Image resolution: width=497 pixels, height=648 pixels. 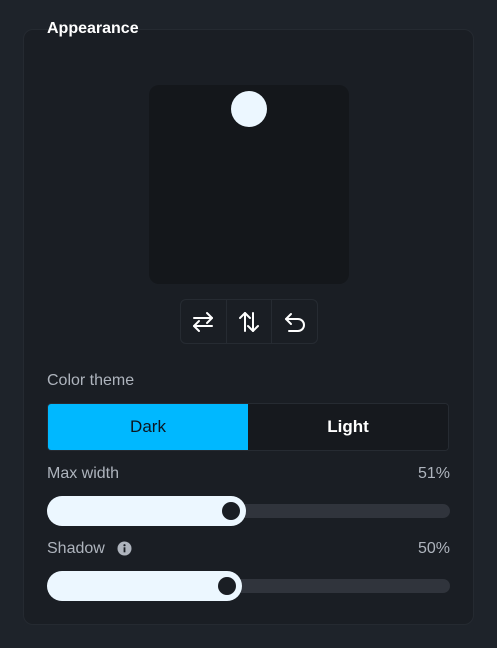 What do you see at coordinates (433, 548) in the screenshot?
I see `shadow-value: 50%` at bounding box center [433, 548].